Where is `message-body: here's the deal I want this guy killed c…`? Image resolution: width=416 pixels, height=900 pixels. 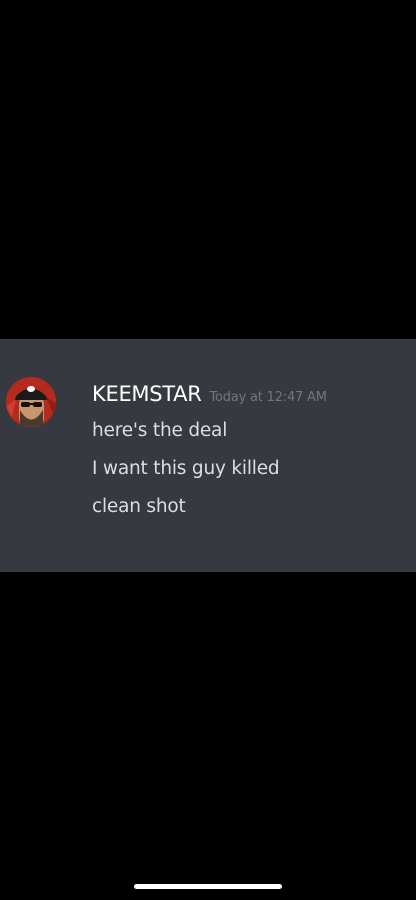 message-body: here's the deal I want this guy killed c… is located at coordinates (186, 477).